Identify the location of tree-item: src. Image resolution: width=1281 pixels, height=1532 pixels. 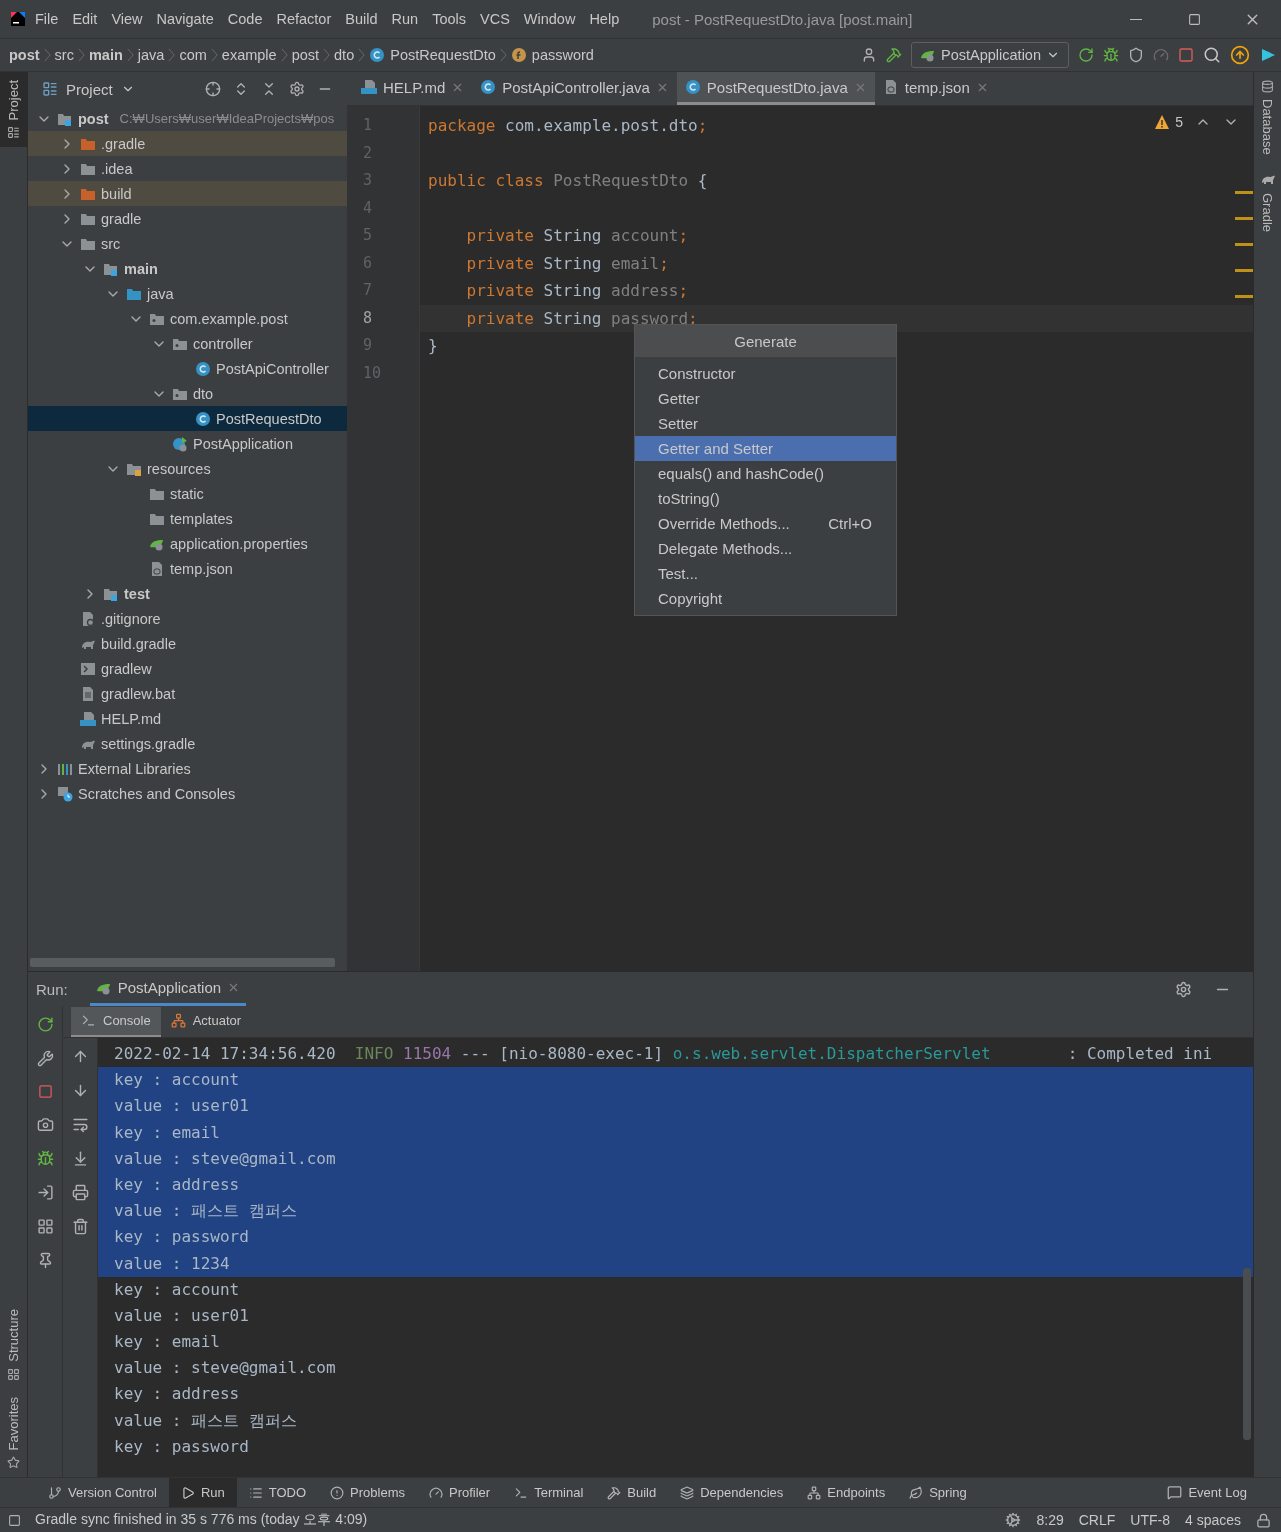
(187, 243).